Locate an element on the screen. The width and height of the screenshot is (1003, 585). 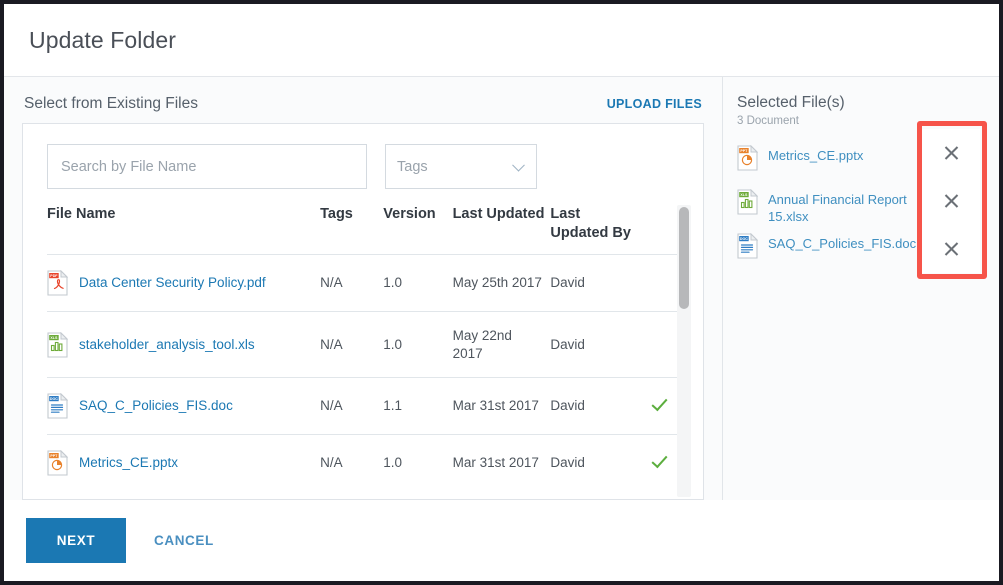
dialog-footer: NEXT CANCEL is located at coordinates (501, 540).